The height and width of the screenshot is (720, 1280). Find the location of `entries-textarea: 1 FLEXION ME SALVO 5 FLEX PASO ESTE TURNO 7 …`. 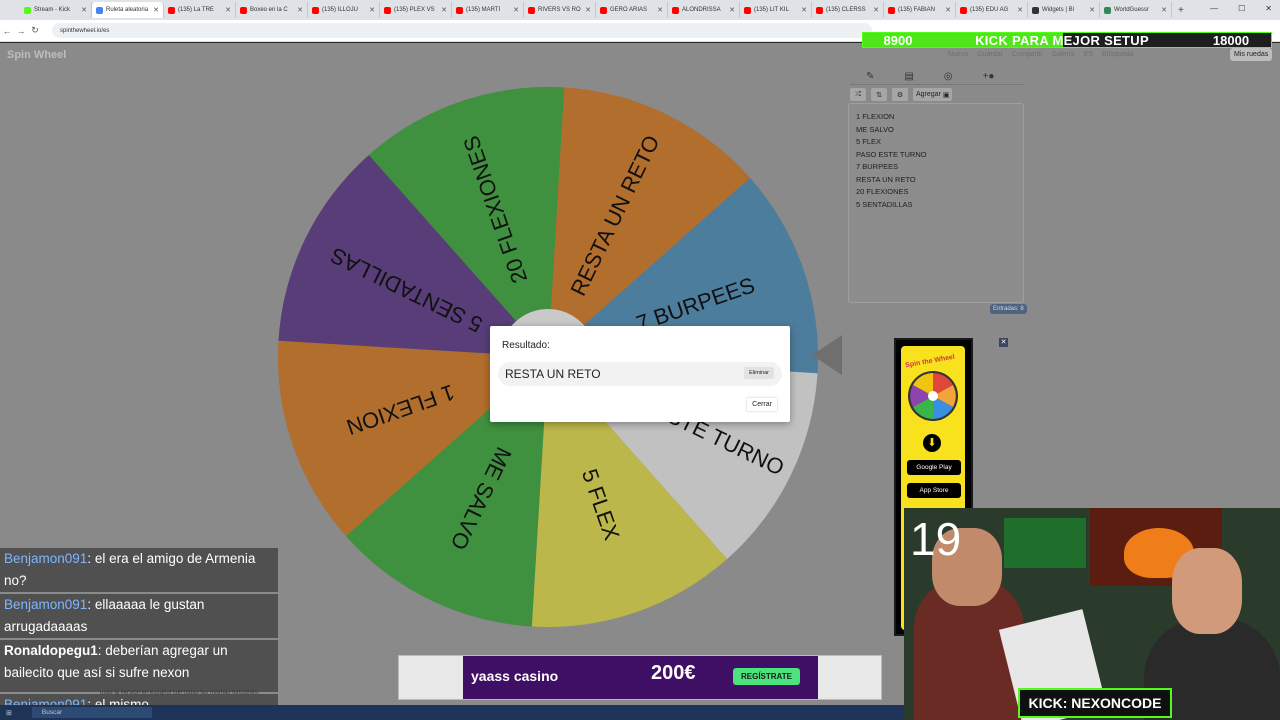

entries-textarea: 1 FLEXION ME SALVO 5 FLEX PASO ESTE TURNO 7 … is located at coordinates (936, 203).